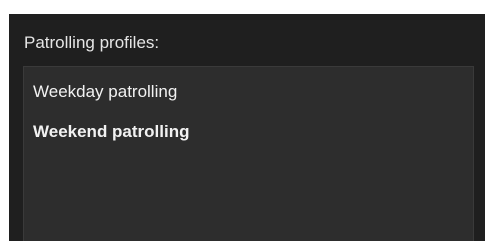 The width and height of the screenshot is (485, 241). What do you see at coordinates (92, 42) in the screenshot?
I see `patrolling-profiles-label: Patrolling profiles:` at bounding box center [92, 42].